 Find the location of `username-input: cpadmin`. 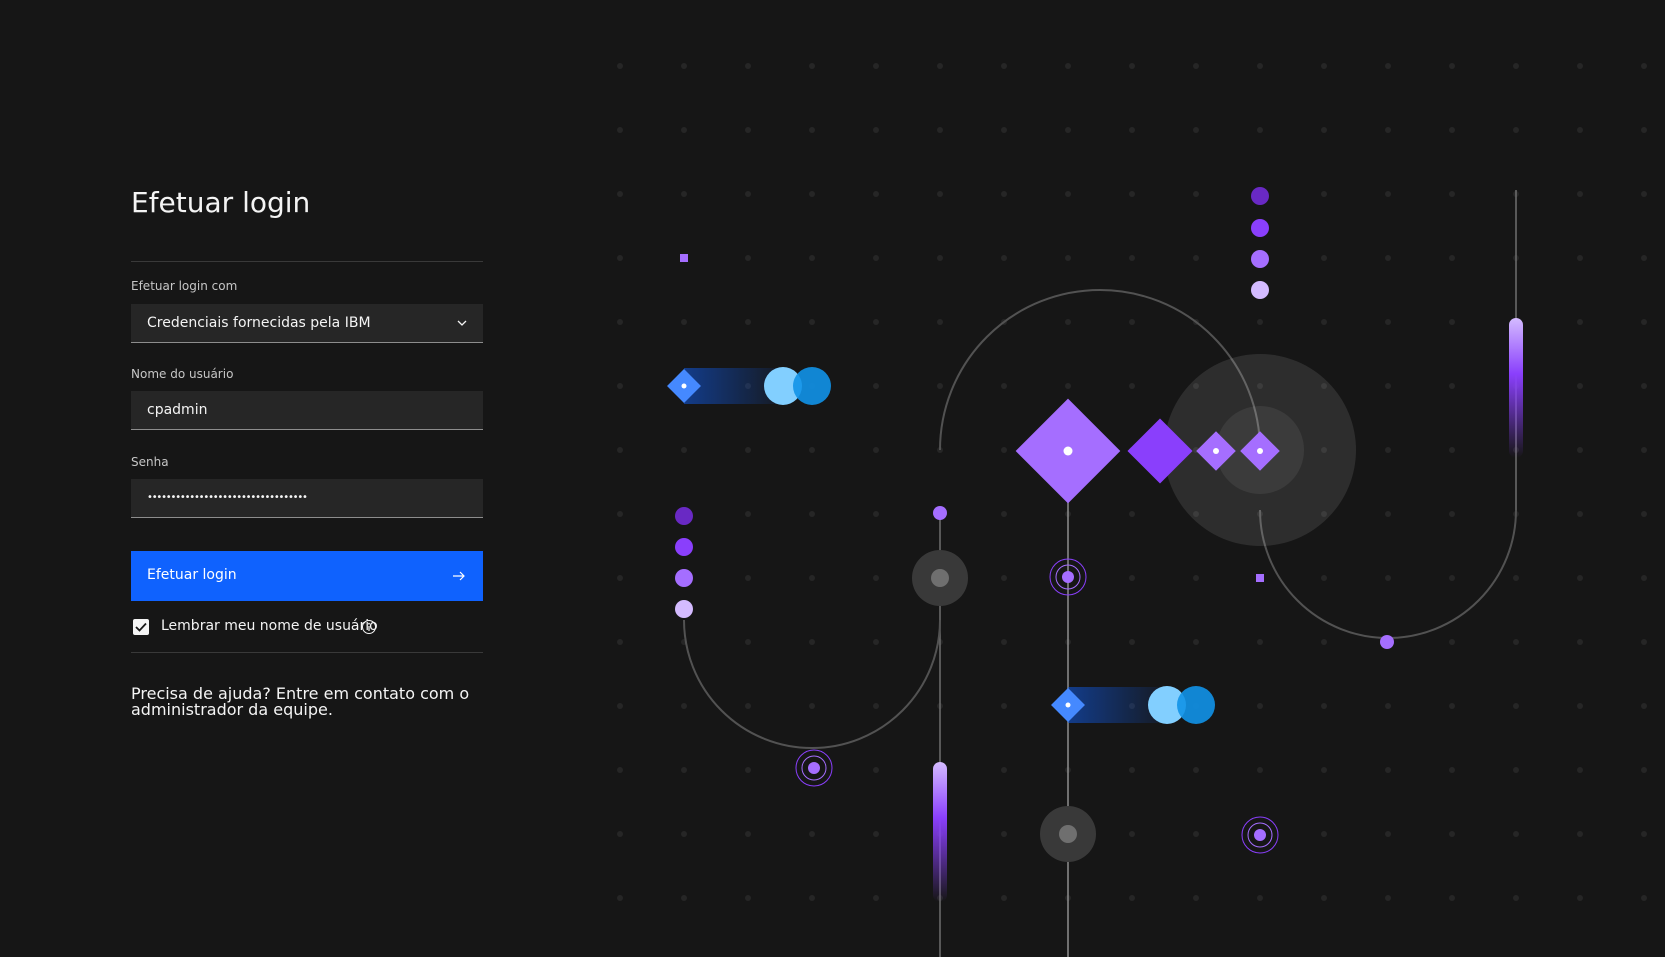

username-input: cpadmin is located at coordinates (307, 410).